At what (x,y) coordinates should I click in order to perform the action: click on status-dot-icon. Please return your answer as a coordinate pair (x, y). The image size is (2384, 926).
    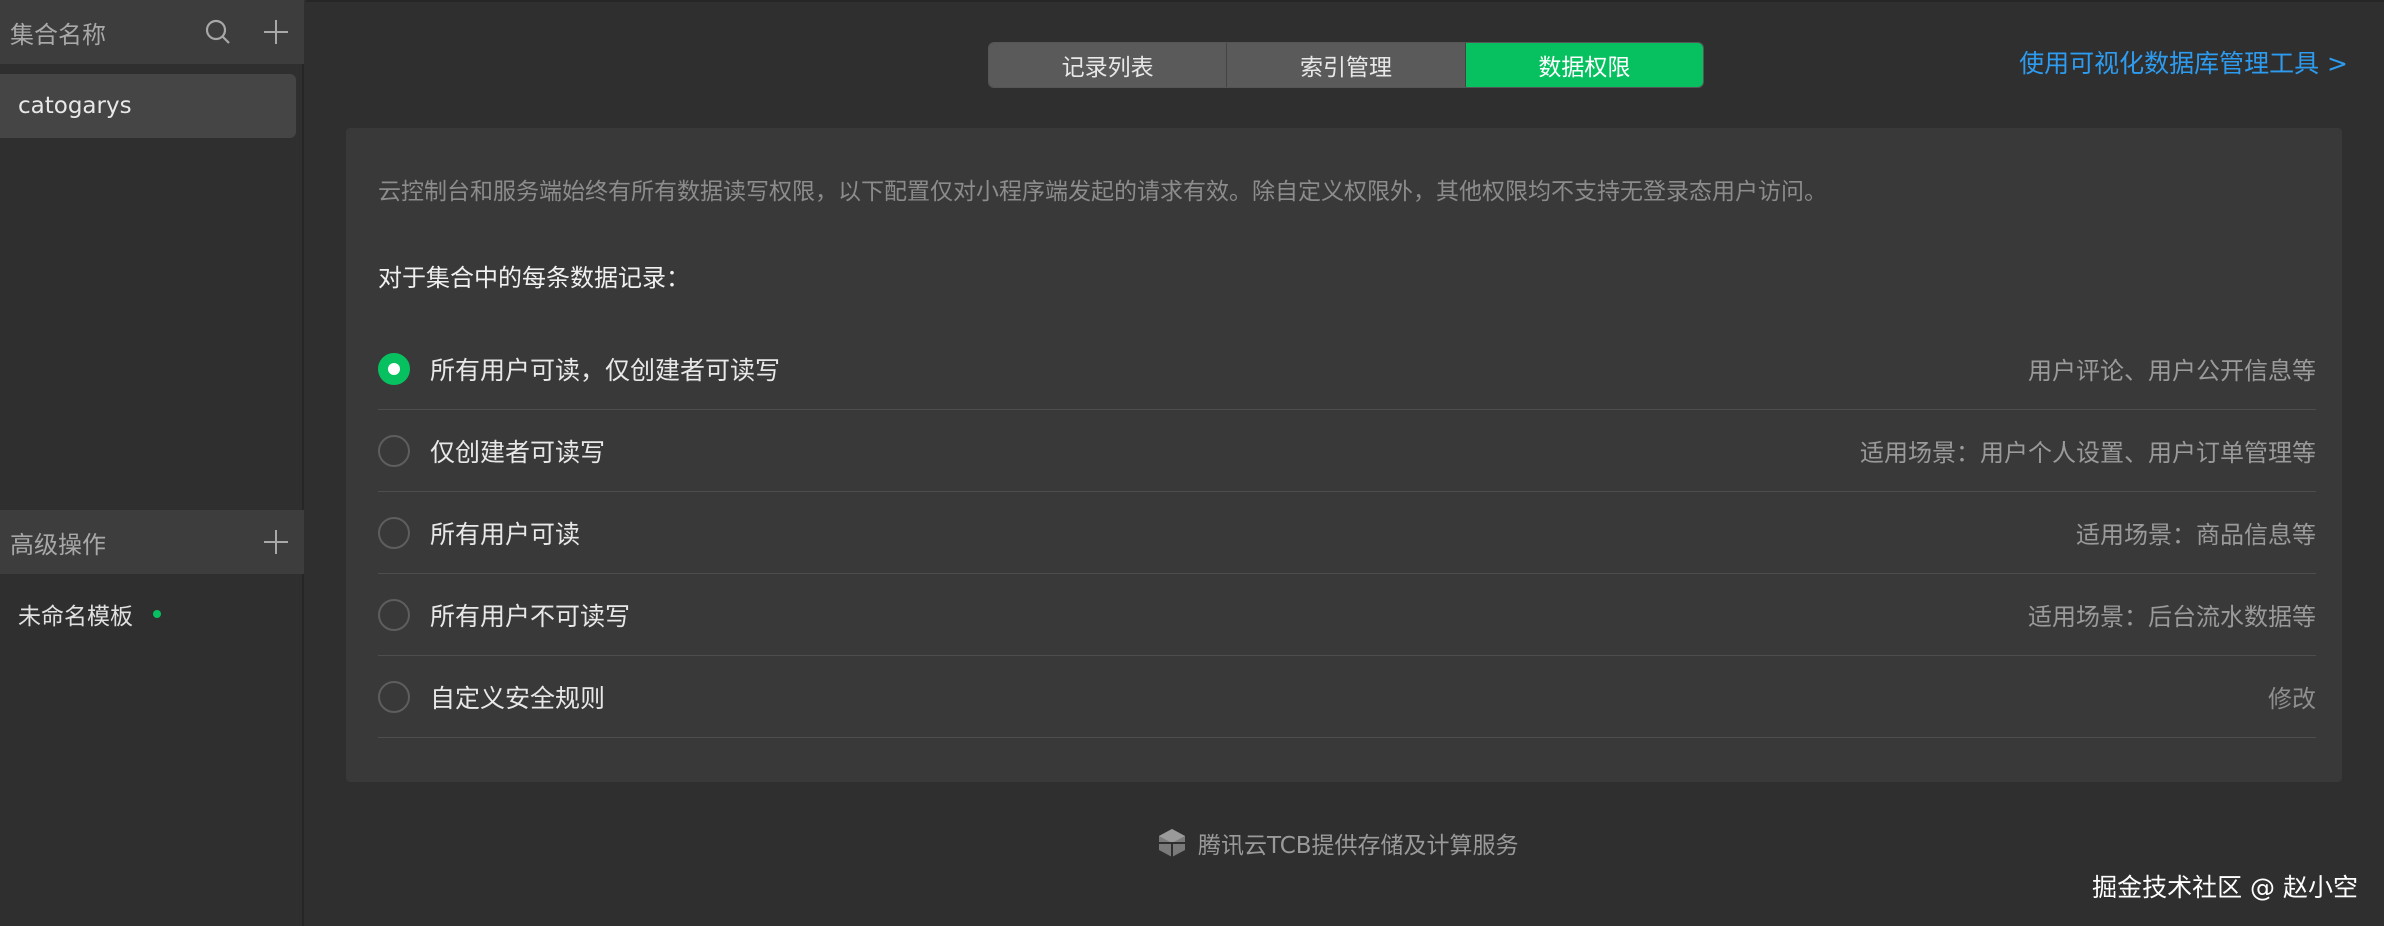
    Looking at the image, I should click on (157, 614).